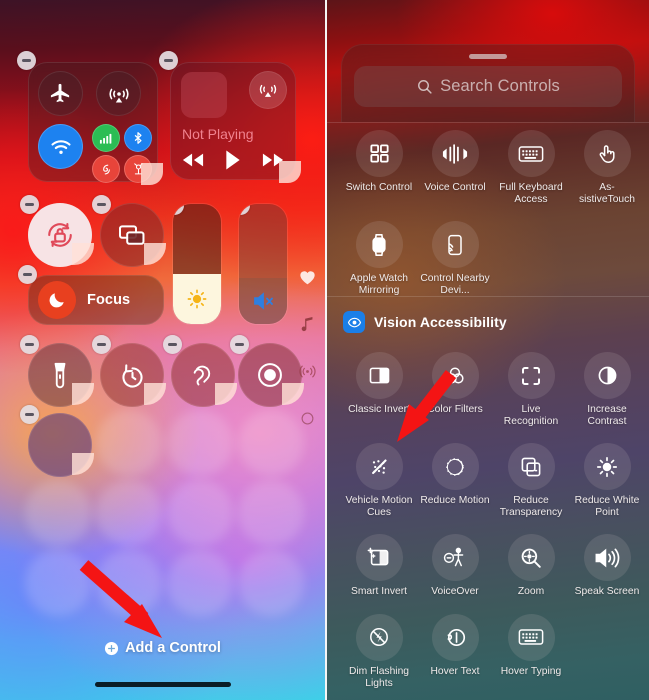 The image size is (649, 700). I want to click on control-item-full-keyboard-access: Full Keyboard Access, so click(531, 167).